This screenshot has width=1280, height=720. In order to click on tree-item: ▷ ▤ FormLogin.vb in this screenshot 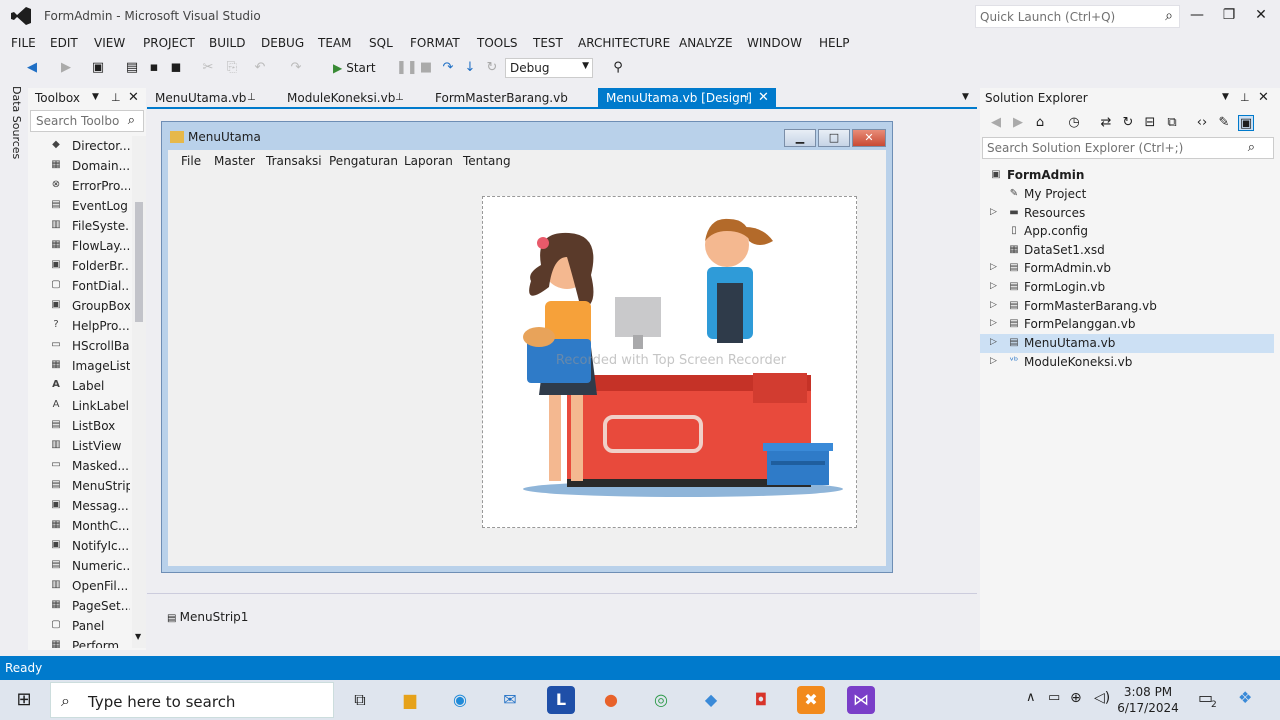, I will do `click(1127, 287)`.